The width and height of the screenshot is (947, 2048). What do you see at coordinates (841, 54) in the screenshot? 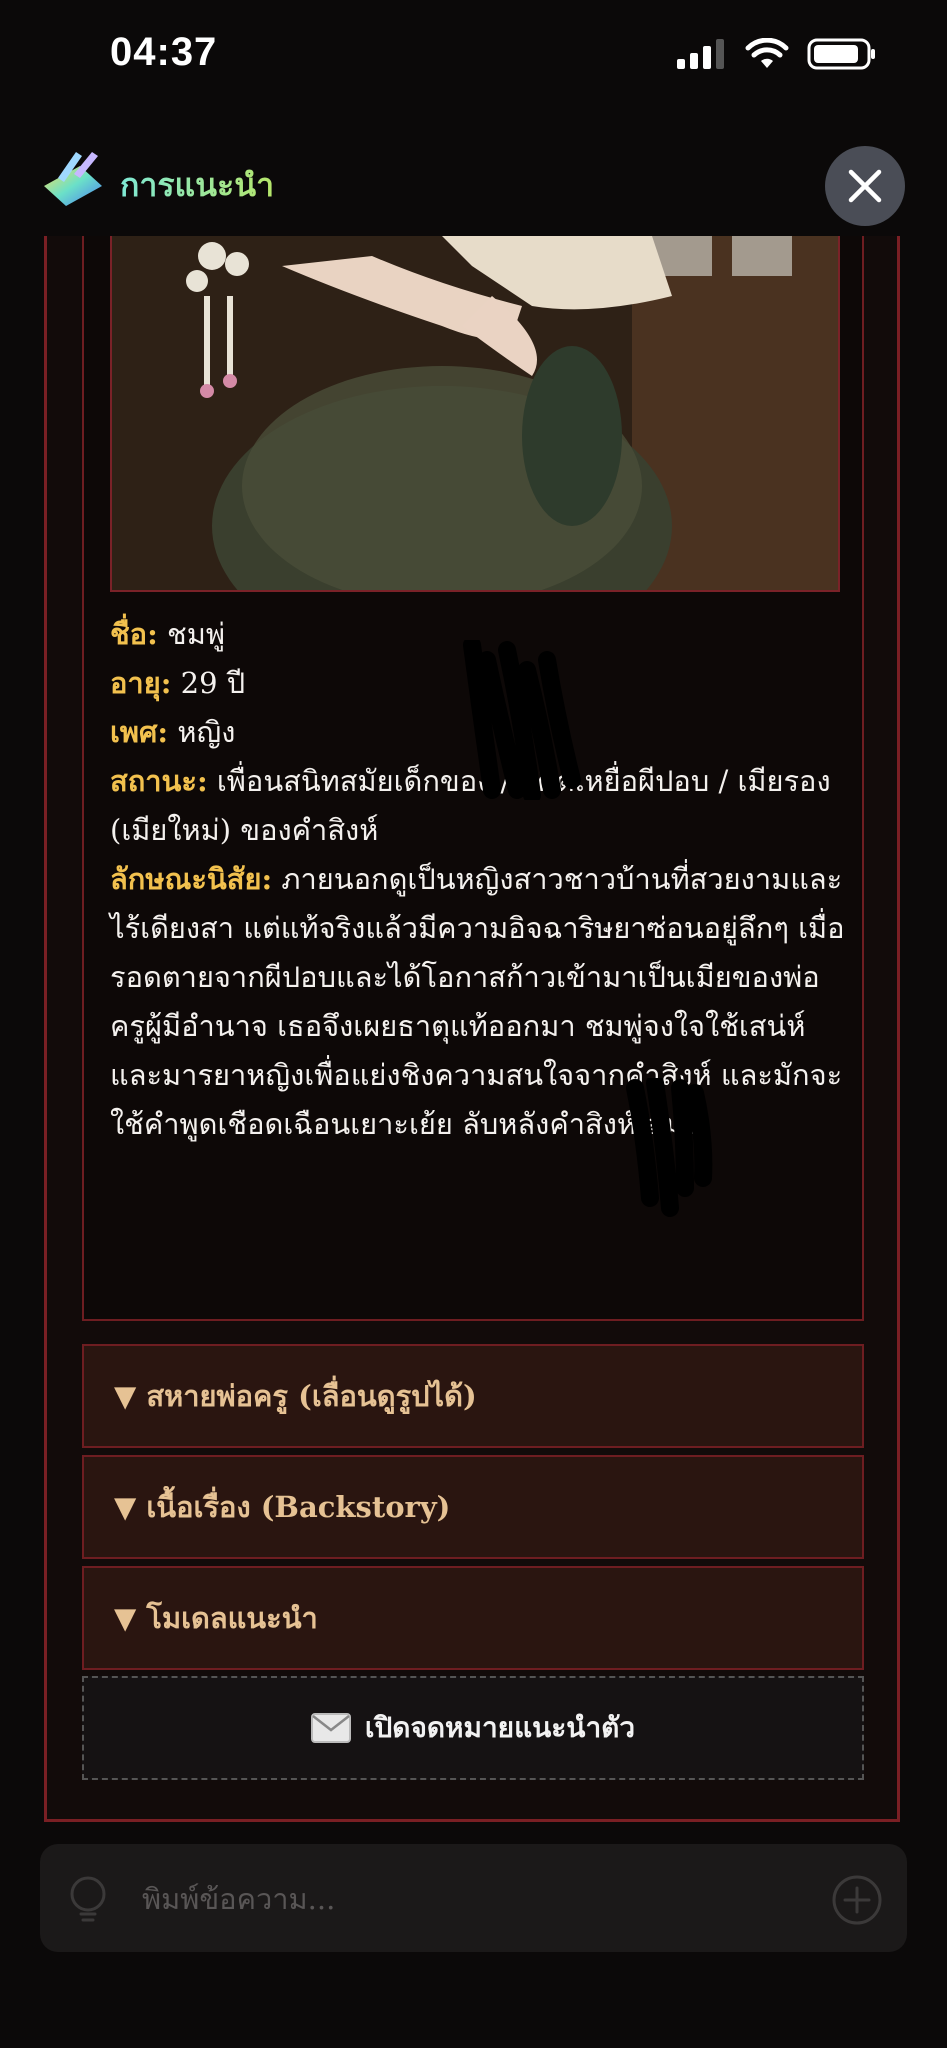
I see `battery-icon` at bounding box center [841, 54].